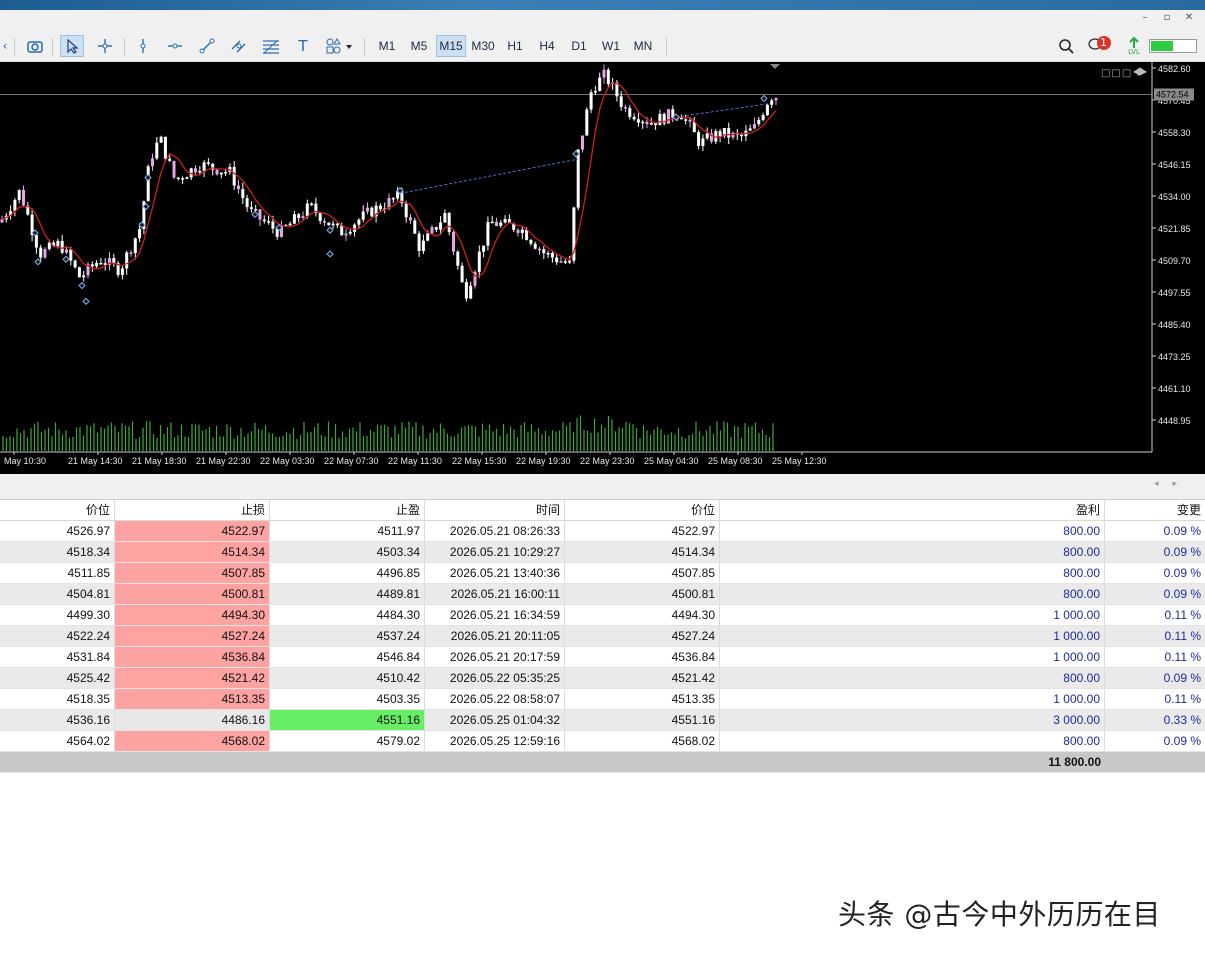  Describe the element at coordinates (347, 636) in the screenshot. I see `table-cell: 4537.24` at that location.